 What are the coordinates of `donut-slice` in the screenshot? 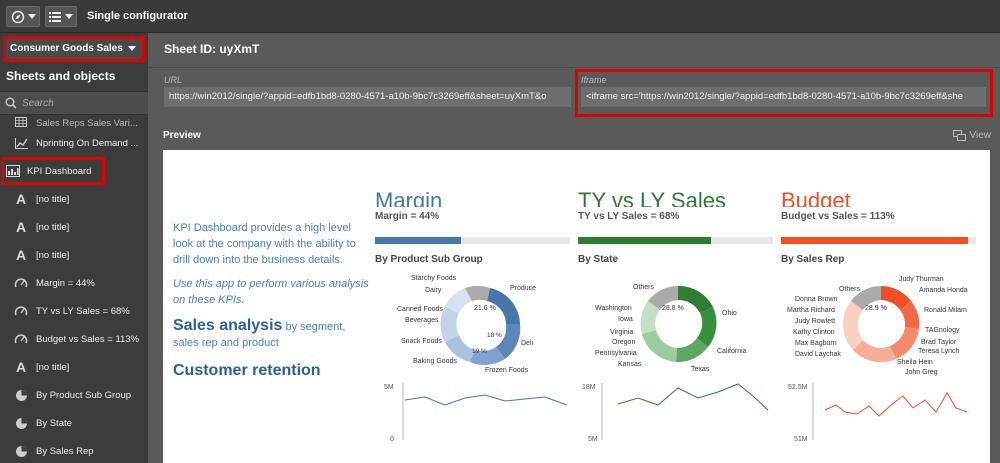 It's located at (853, 325).